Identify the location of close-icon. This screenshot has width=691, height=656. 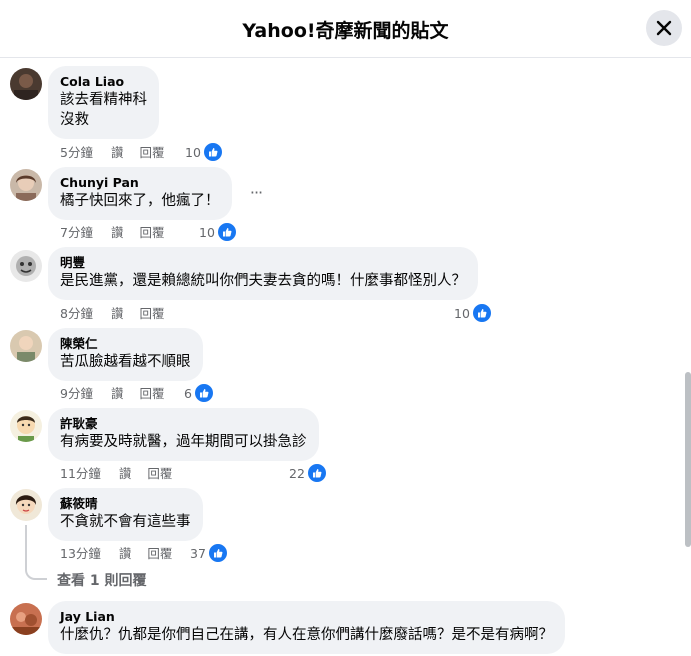
(664, 28).